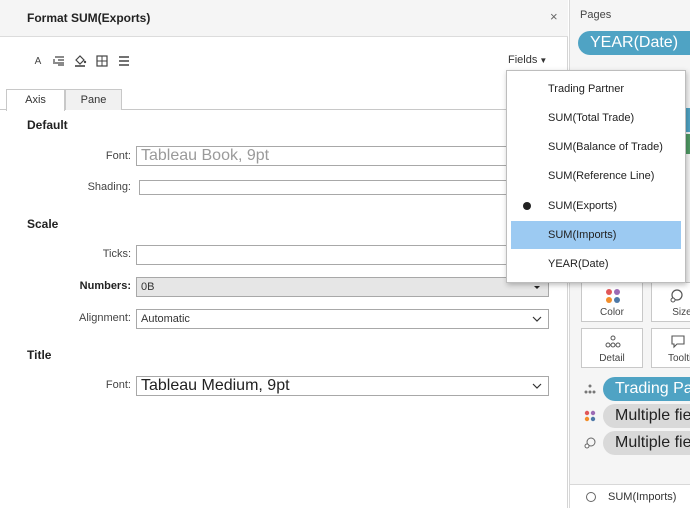  What do you see at coordinates (35, 100) in the screenshot?
I see `tab-axis: Axis` at bounding box center [35, 100].